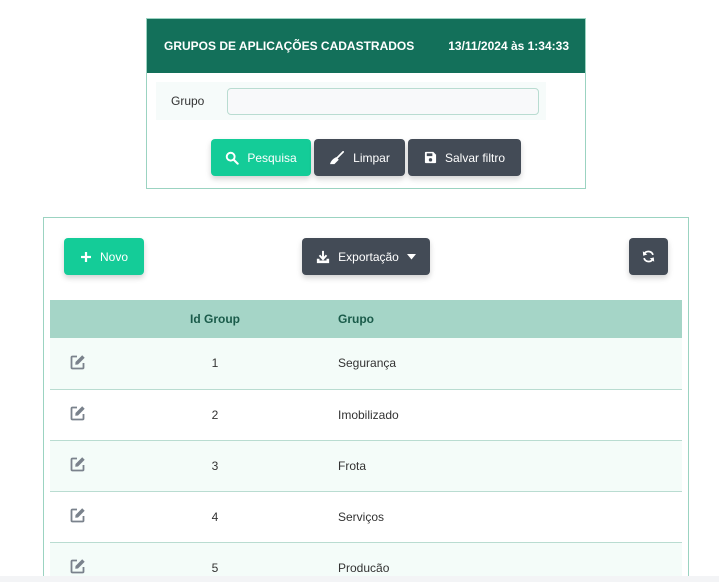 This screenshot has height=582, width=719. What do you see at coordinates (86, 257) in the screenshot?
I see `plus-icon` at bounding box center [86, 257].